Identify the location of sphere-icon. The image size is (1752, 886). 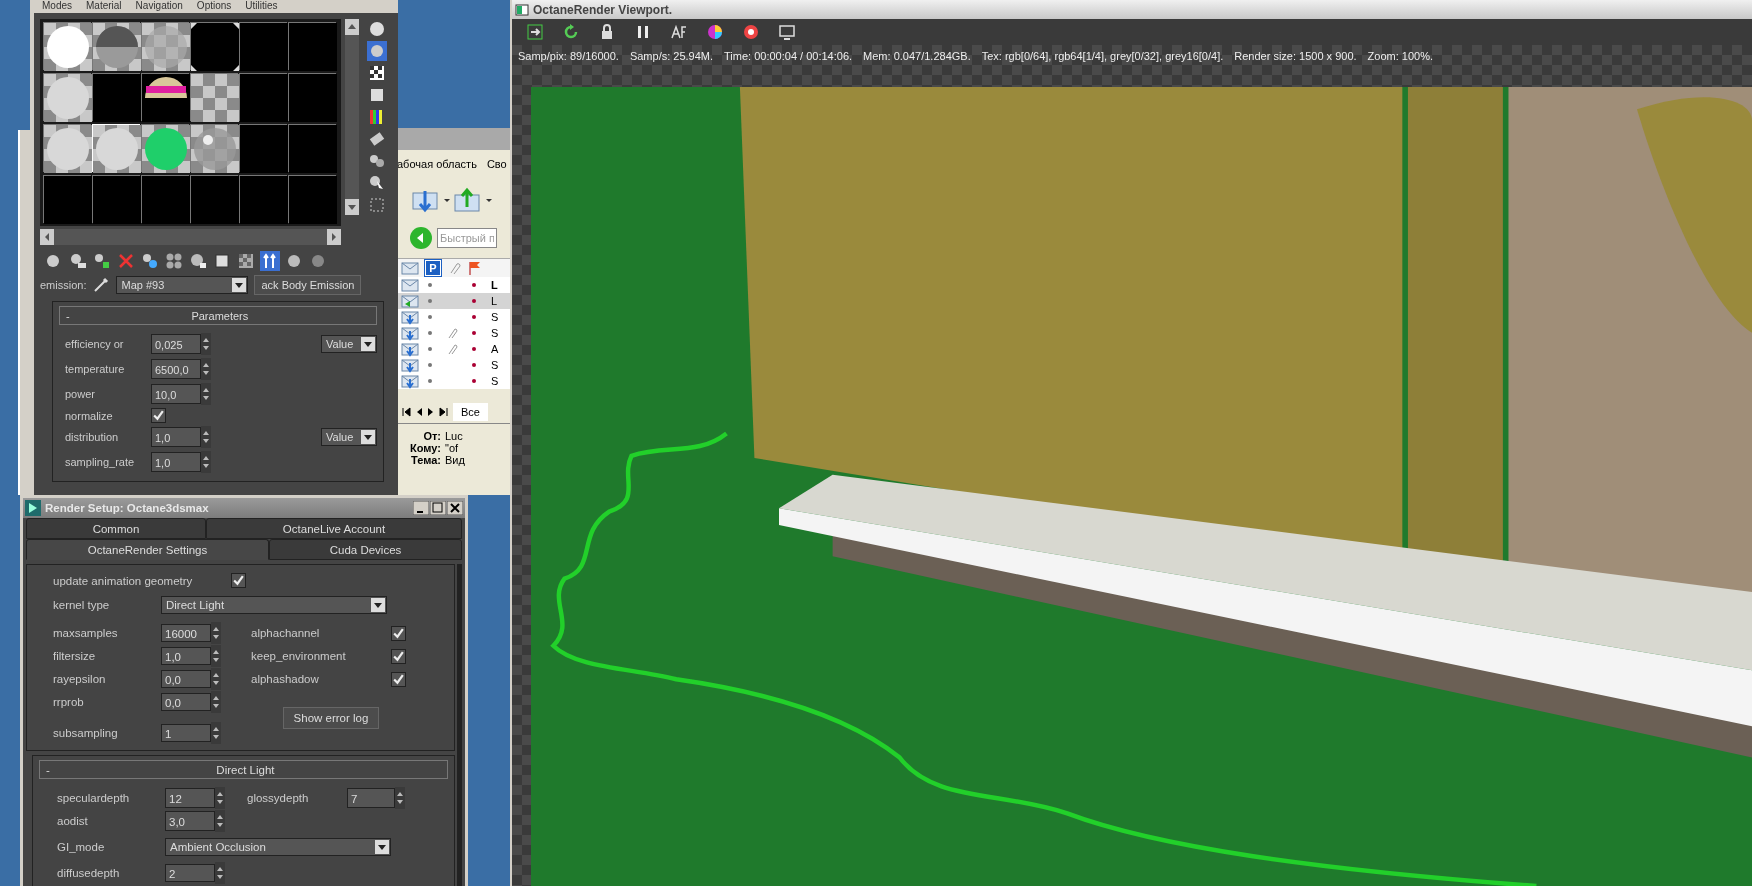
(377, 29).